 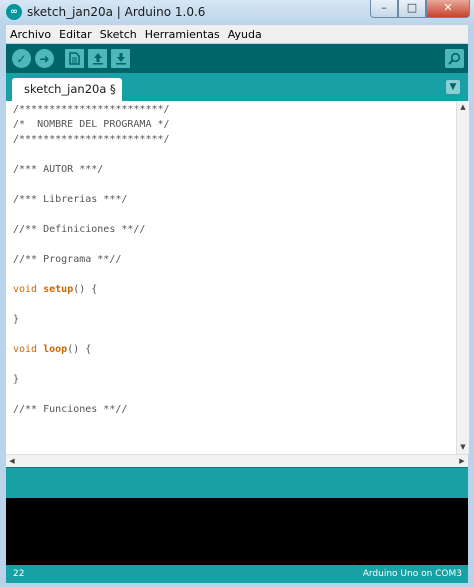 I want to click on open-icon, so click(x=97, y=59).